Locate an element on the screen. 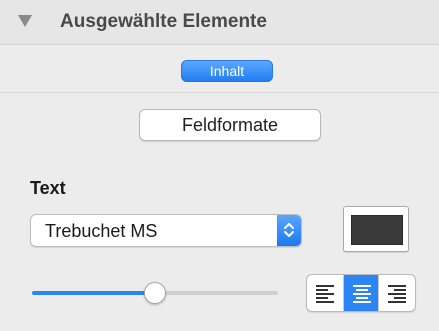 This screenshot has height=331, width=439. align-right-button is located at coordinates (397, 293).